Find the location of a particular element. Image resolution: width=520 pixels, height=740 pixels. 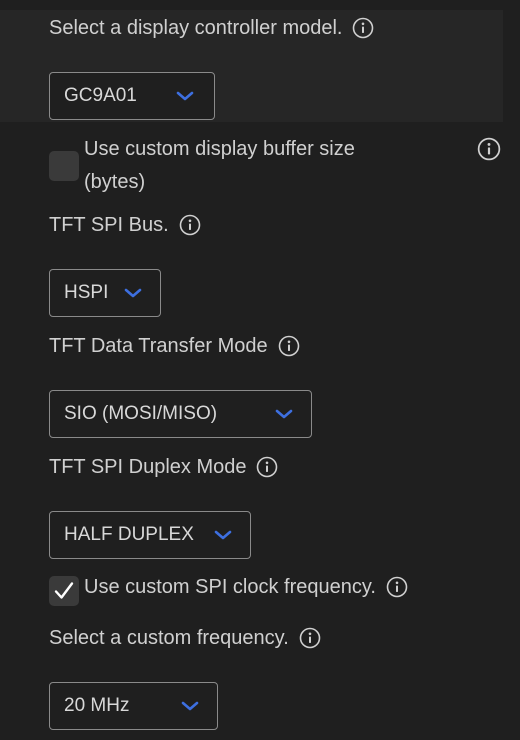

custom-frequency-label: Select a custom frequency. is located at coordinates (169, 638).